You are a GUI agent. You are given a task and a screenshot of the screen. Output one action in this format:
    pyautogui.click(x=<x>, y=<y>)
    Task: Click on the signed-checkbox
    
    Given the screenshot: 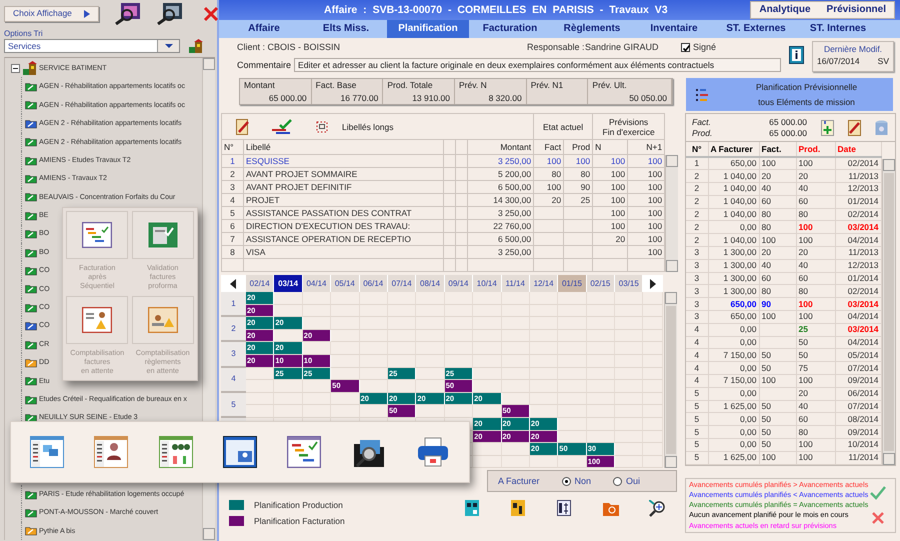 What is the action you would take?
    pyautogui.click(x=685, y=47)
    